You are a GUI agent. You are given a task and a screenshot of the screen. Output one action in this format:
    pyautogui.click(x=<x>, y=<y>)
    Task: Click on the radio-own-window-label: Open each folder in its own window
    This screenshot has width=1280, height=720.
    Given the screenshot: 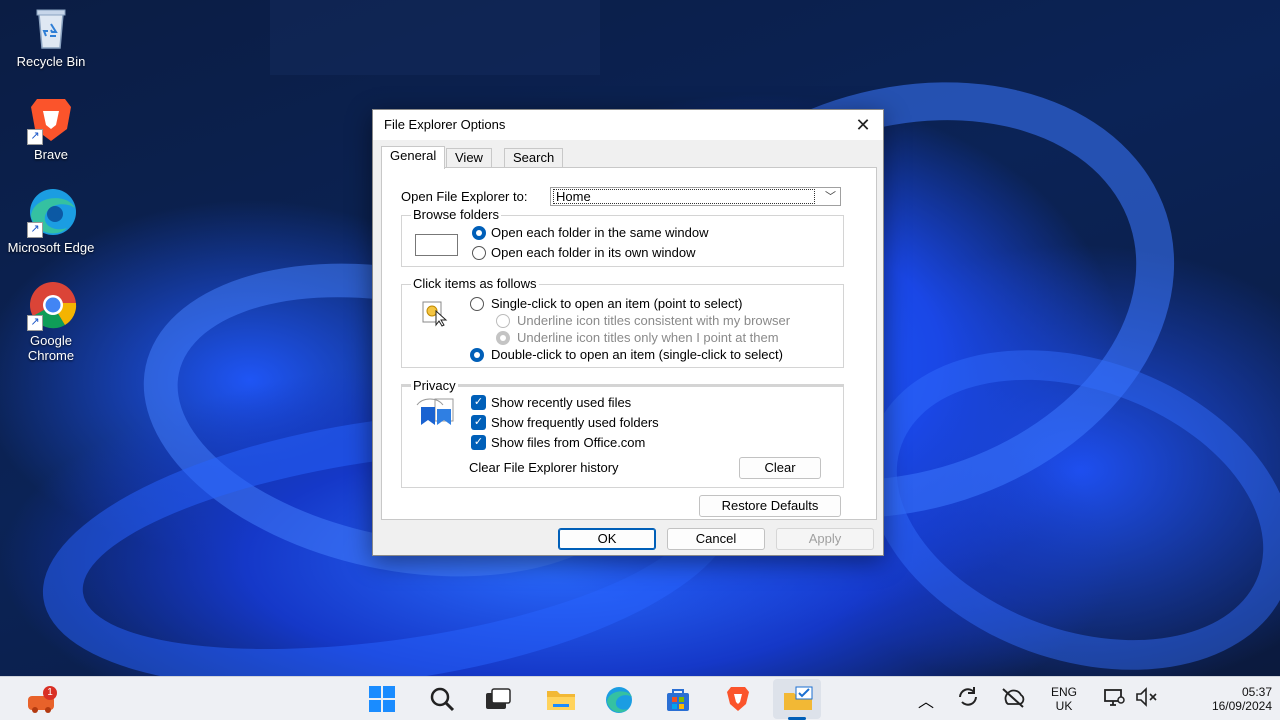 What is the action you would take?
    pyautogui.click(x=593, y=252)
    